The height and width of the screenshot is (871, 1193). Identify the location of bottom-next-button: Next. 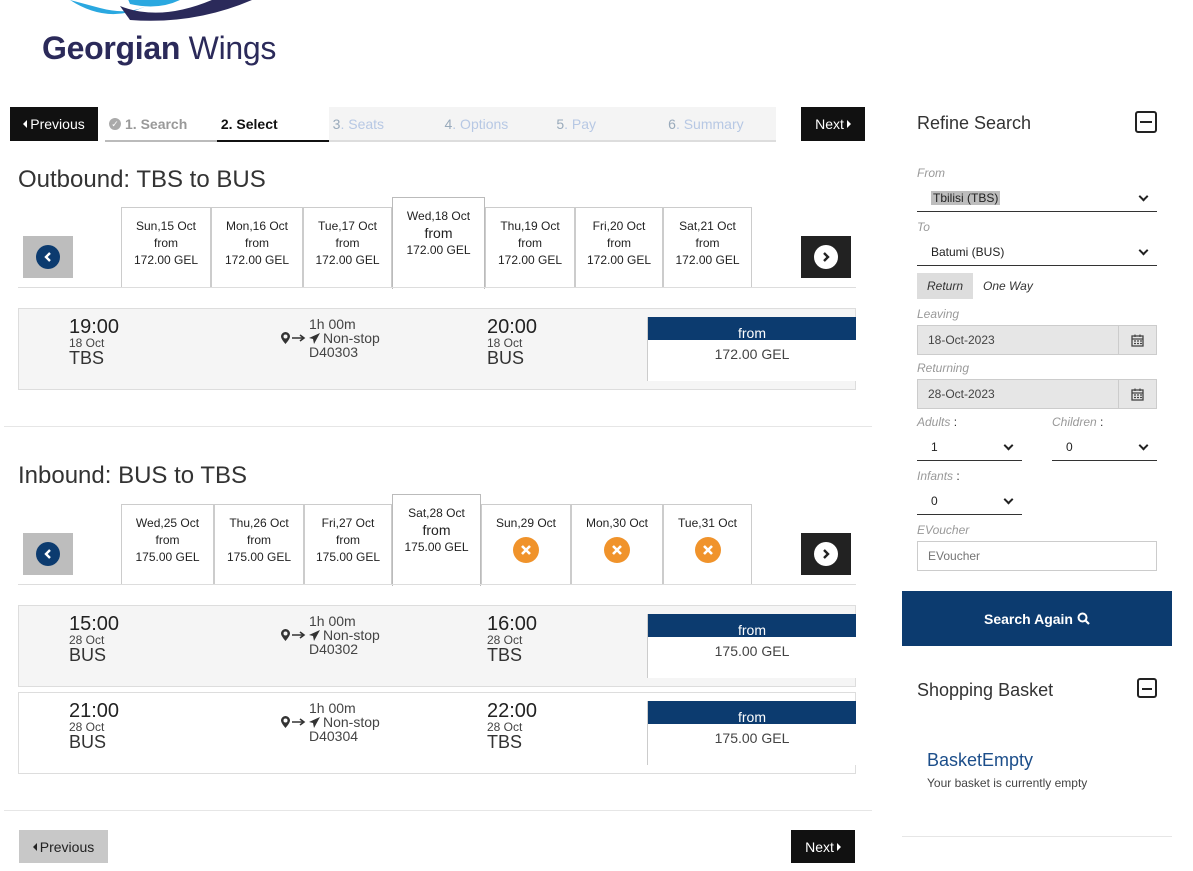
(823, 846).